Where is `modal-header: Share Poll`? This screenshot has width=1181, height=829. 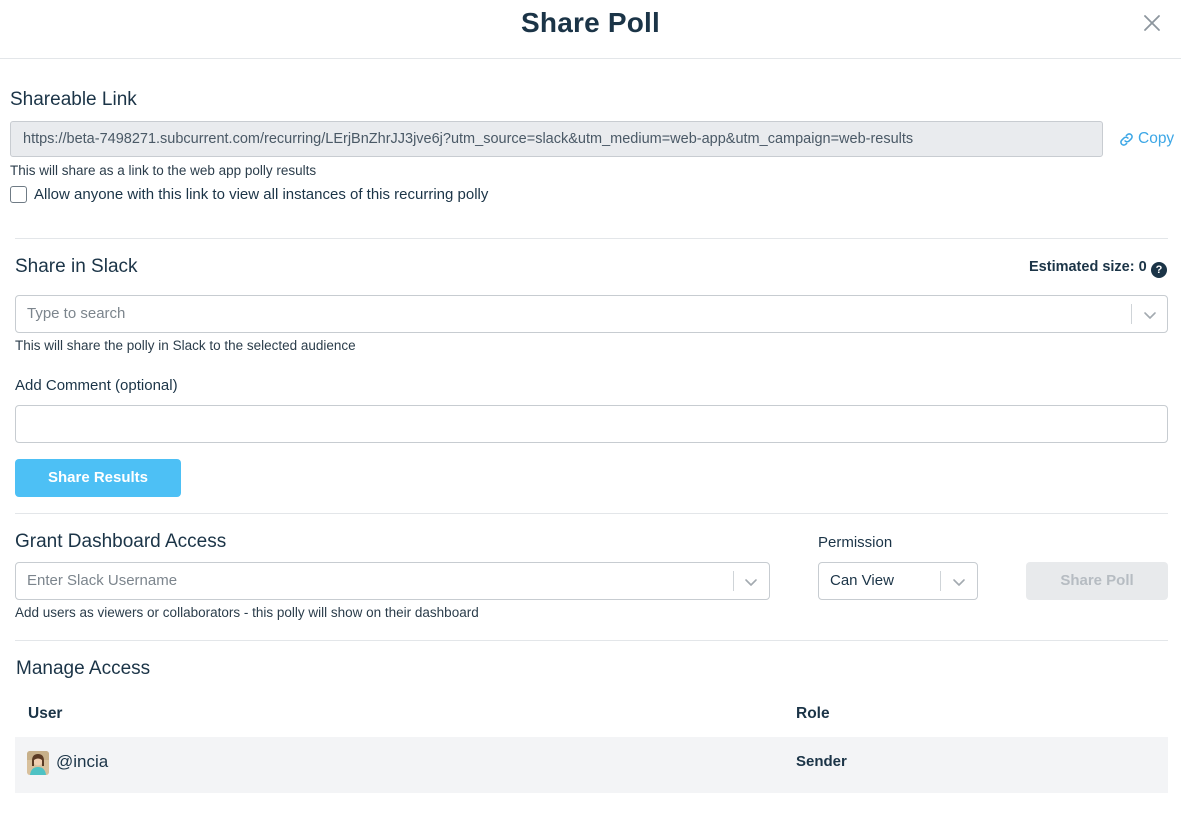 modal-header: Share Poll is located at coordinates (590, 29).